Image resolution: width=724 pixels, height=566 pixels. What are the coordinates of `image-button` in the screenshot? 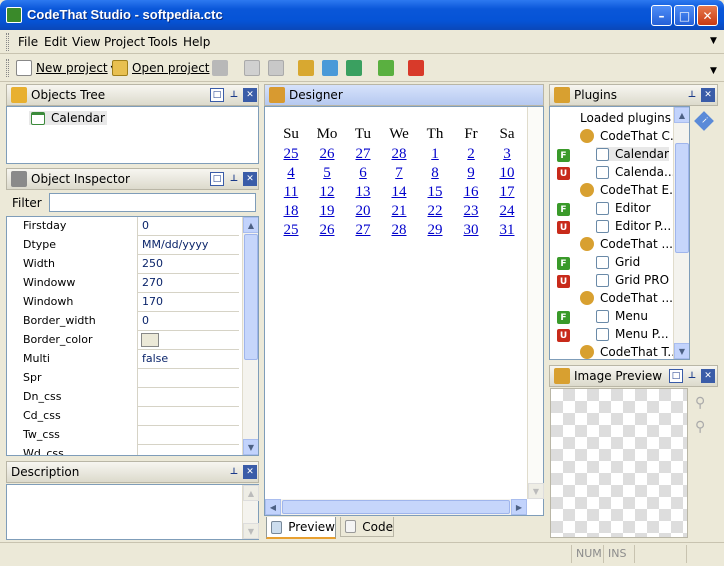 It's located at (330, 68).